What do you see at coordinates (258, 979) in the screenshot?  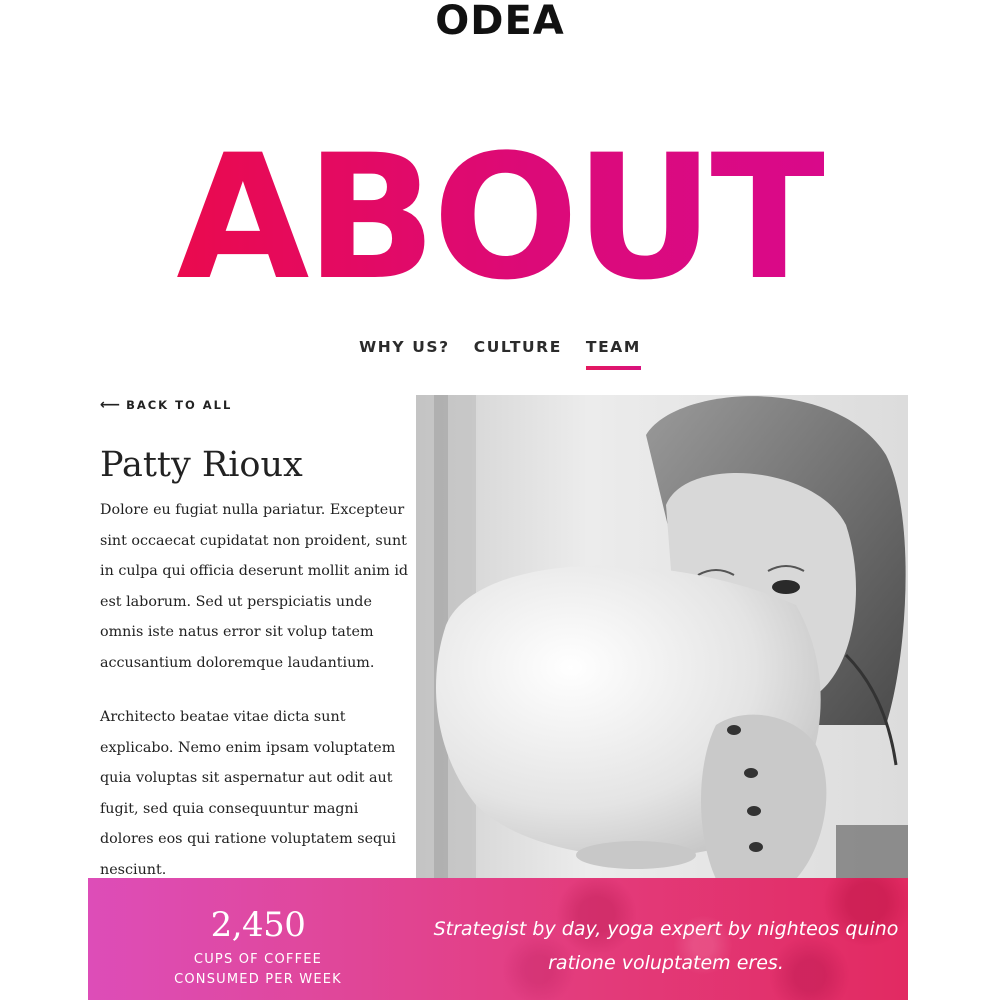 I see `stat-label-line: CONSUMED PER WEEK` at bounding box center [258, 979].